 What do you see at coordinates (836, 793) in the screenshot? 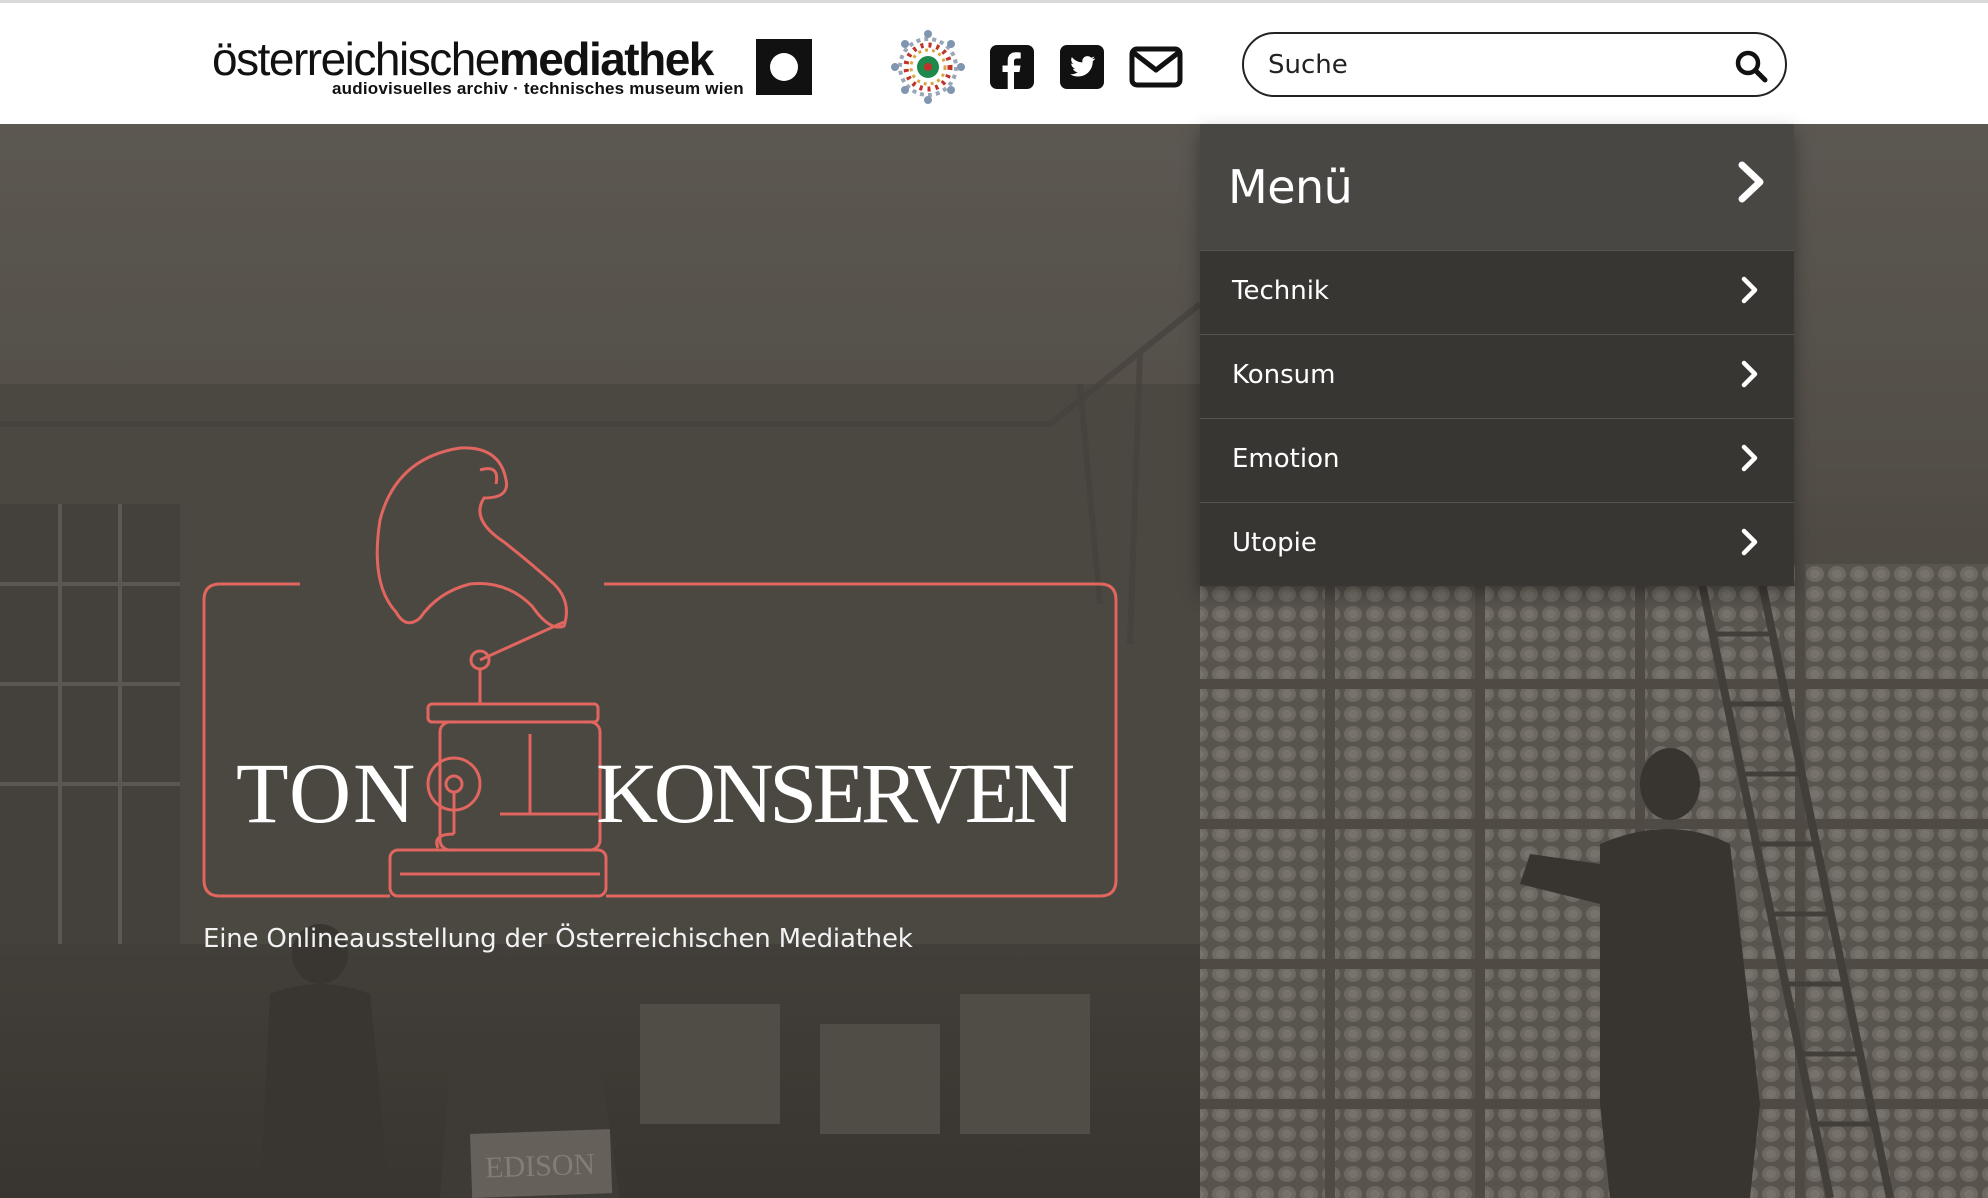
I see `logo-title-right: KONSERVEN` at bounding box center [836, 793].